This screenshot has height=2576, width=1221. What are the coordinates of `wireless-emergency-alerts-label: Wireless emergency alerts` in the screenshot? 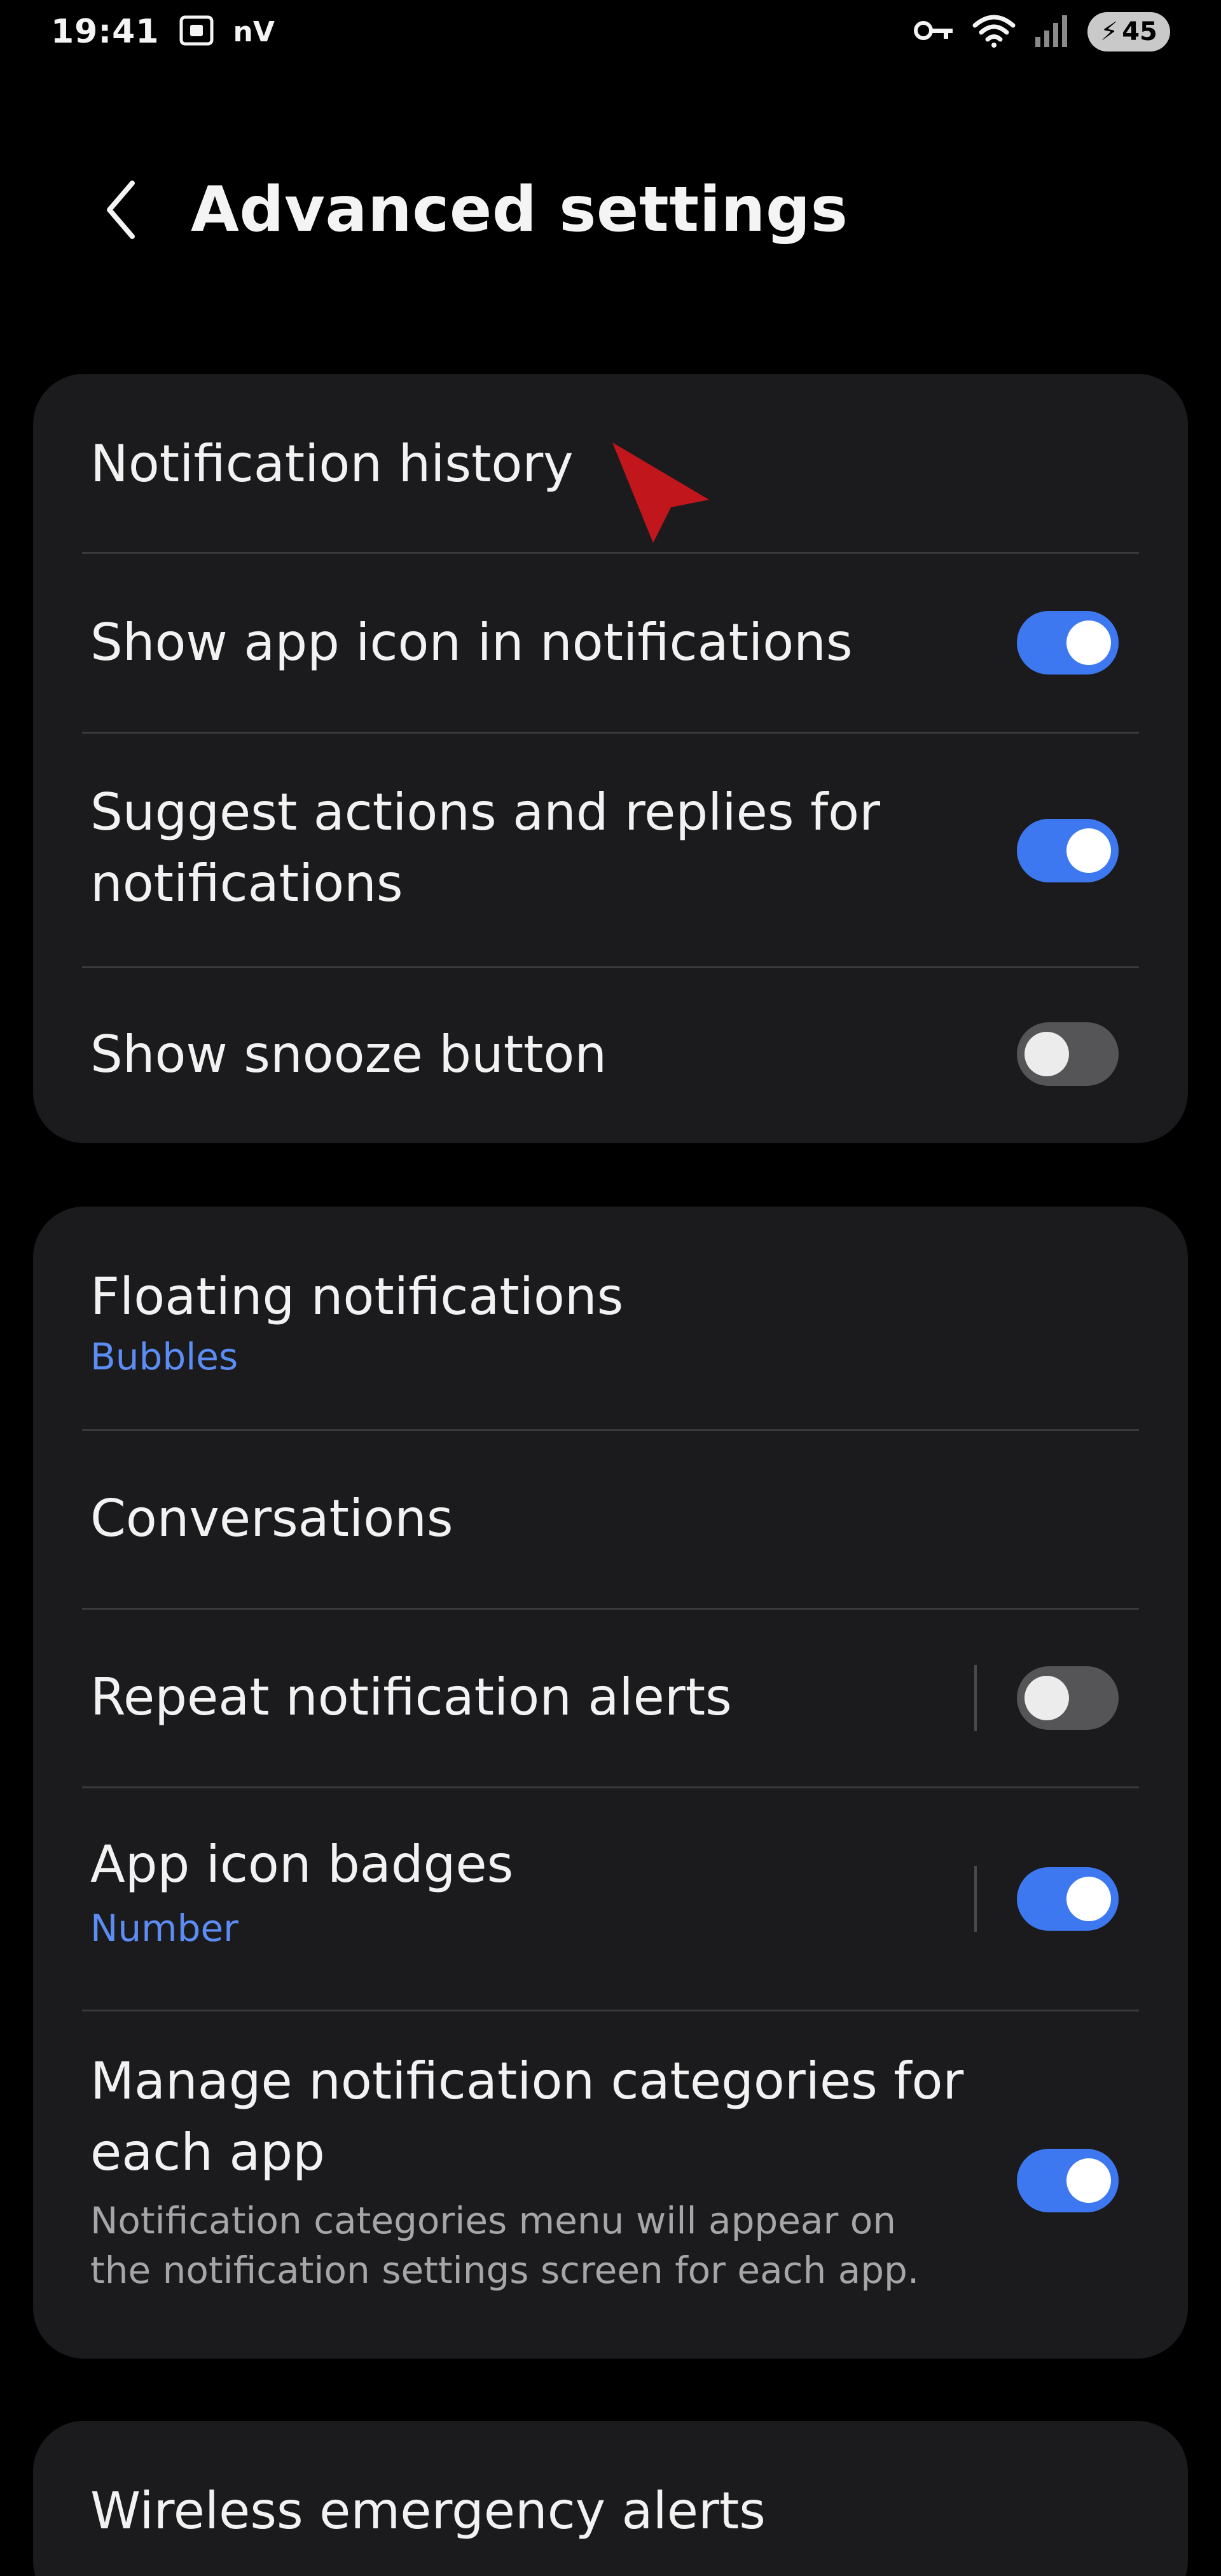 It's located at (428, 2510).